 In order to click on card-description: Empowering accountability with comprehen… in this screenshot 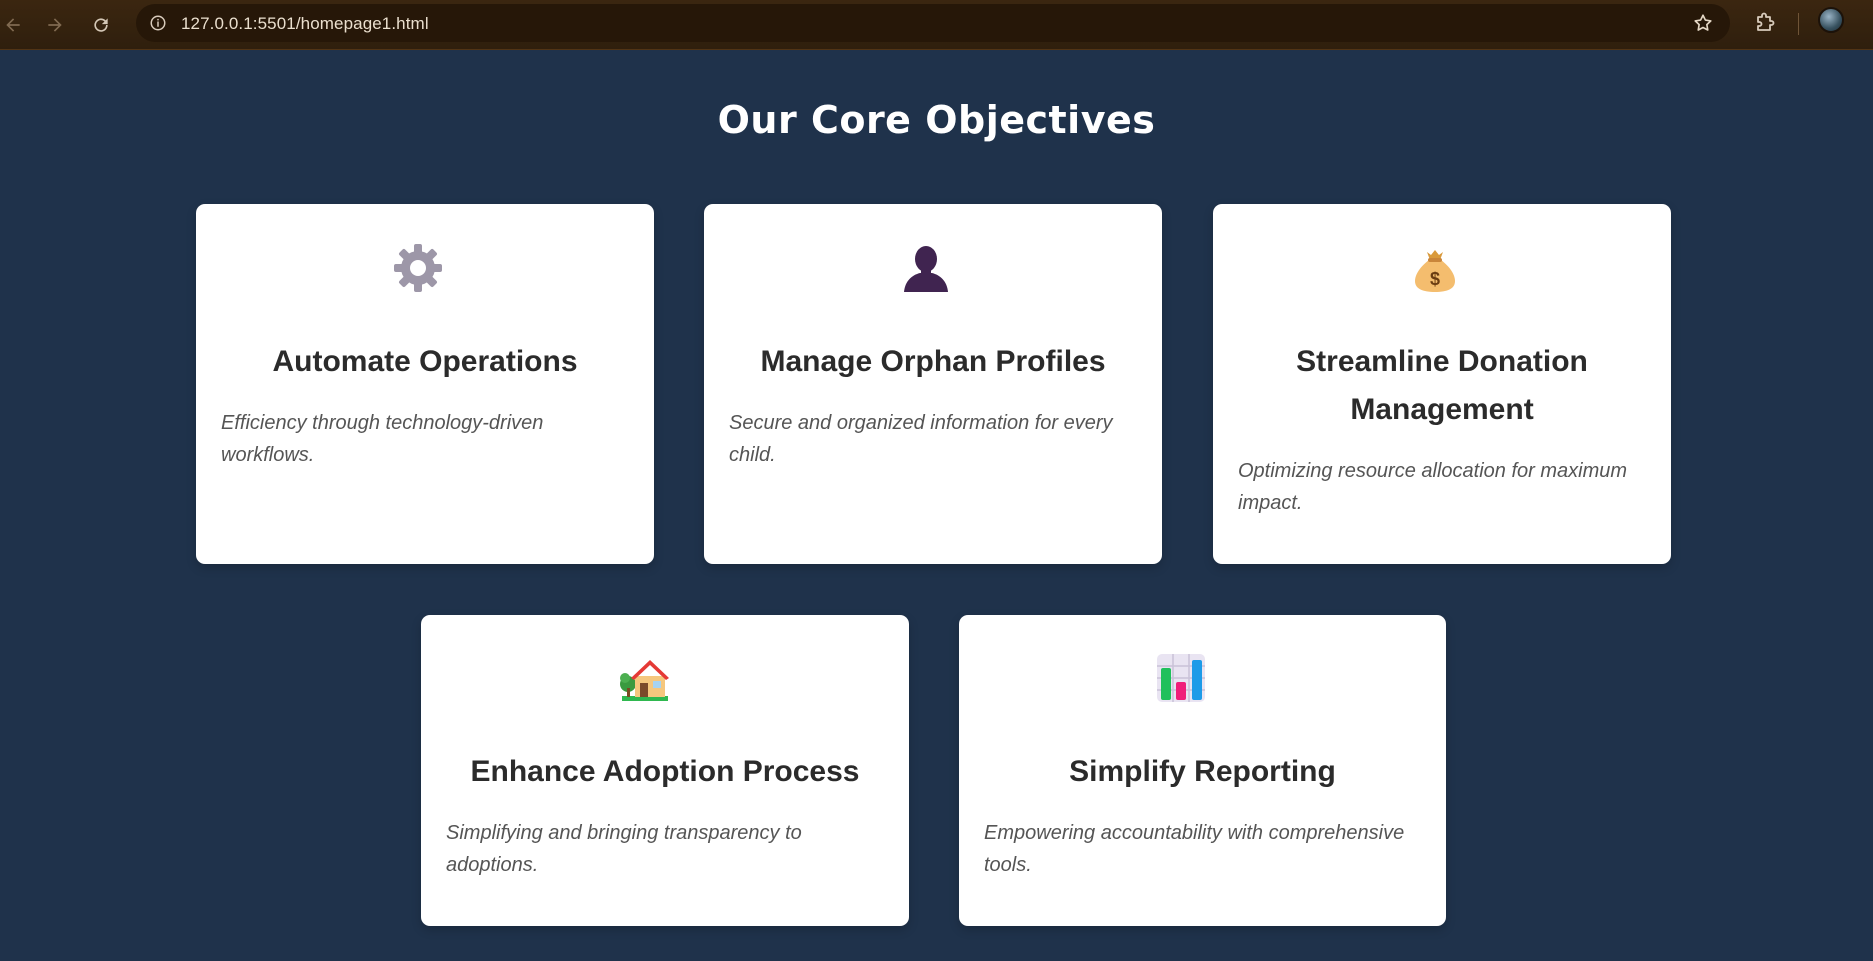, I will do `click(1194, 849)`.